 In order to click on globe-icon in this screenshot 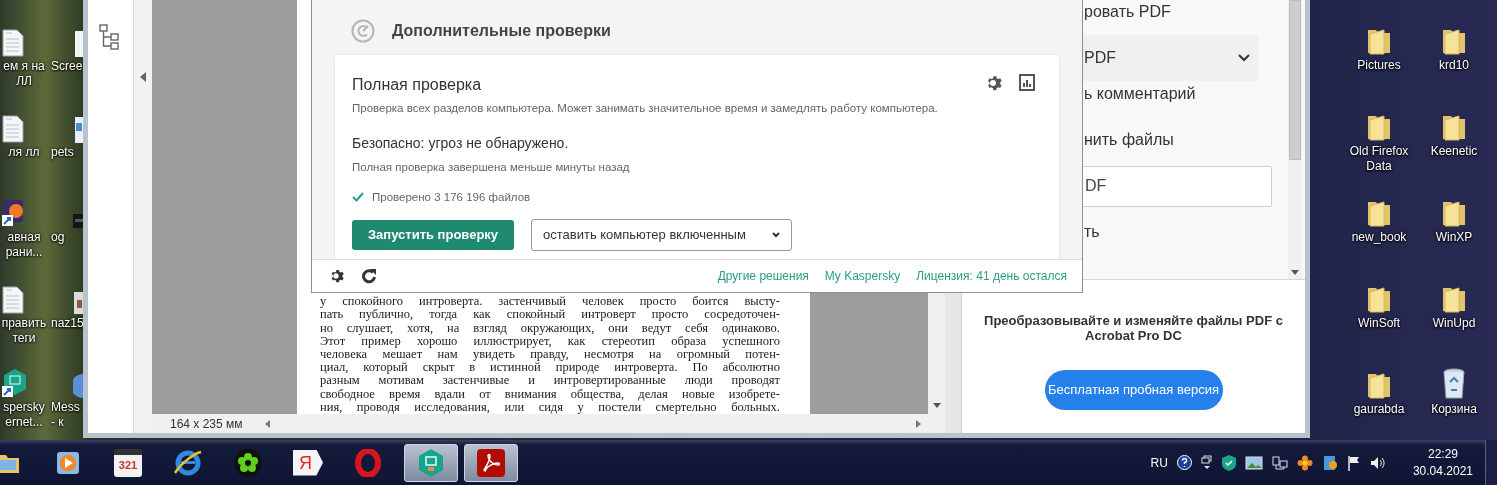, I will do `click(188, 462)`.